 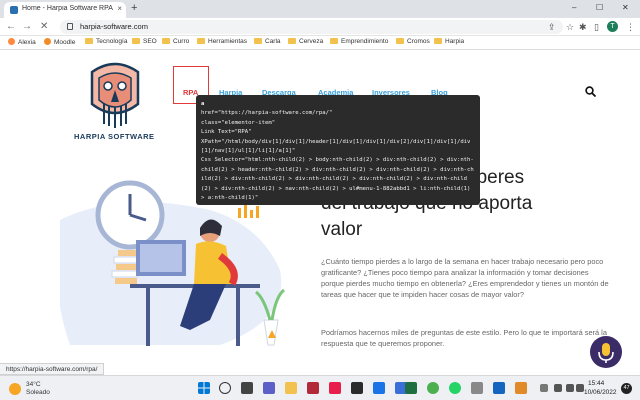 I want to click on site-favicon-icon, so click(x=14, y=10).